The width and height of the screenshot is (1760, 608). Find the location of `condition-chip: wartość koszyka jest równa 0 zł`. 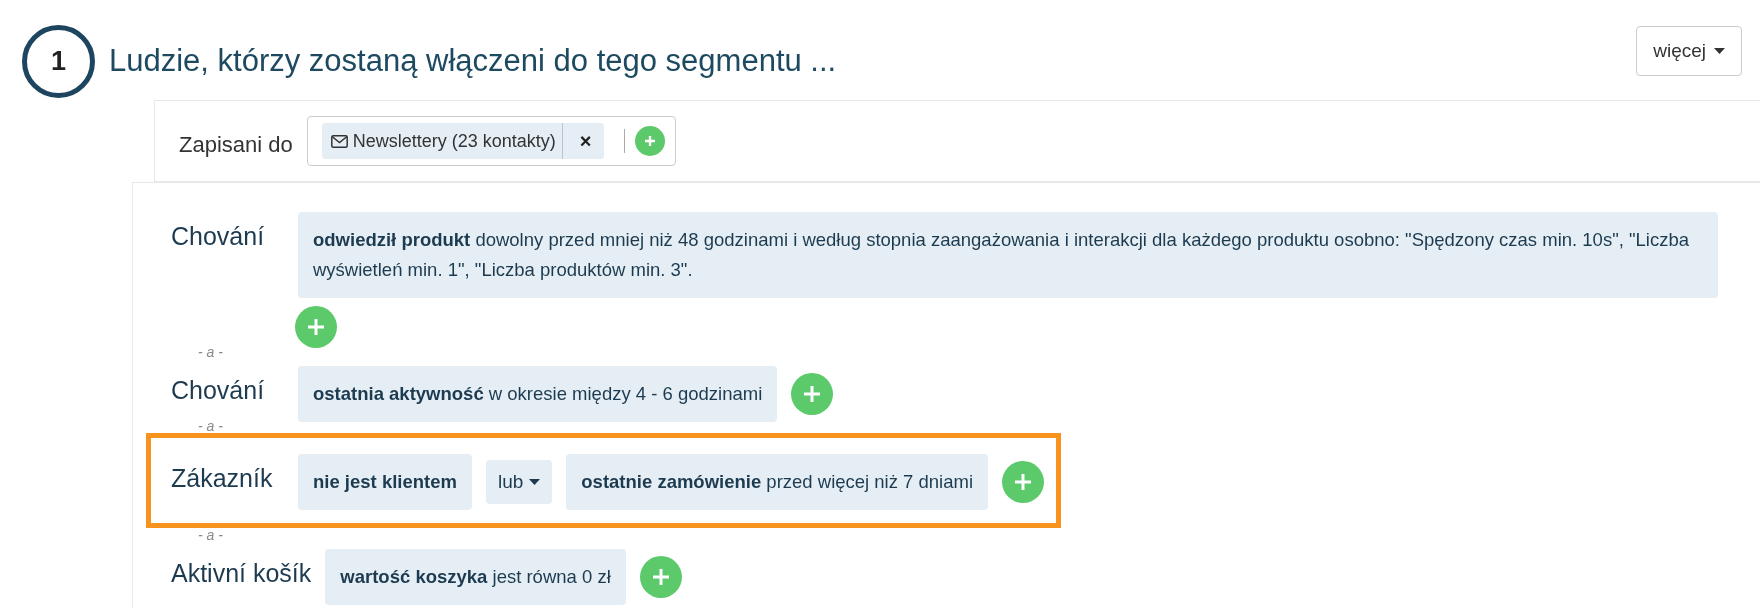

condition-chip: wartość koszyka jest równa 0 zł is located at coordinates (475, 577).